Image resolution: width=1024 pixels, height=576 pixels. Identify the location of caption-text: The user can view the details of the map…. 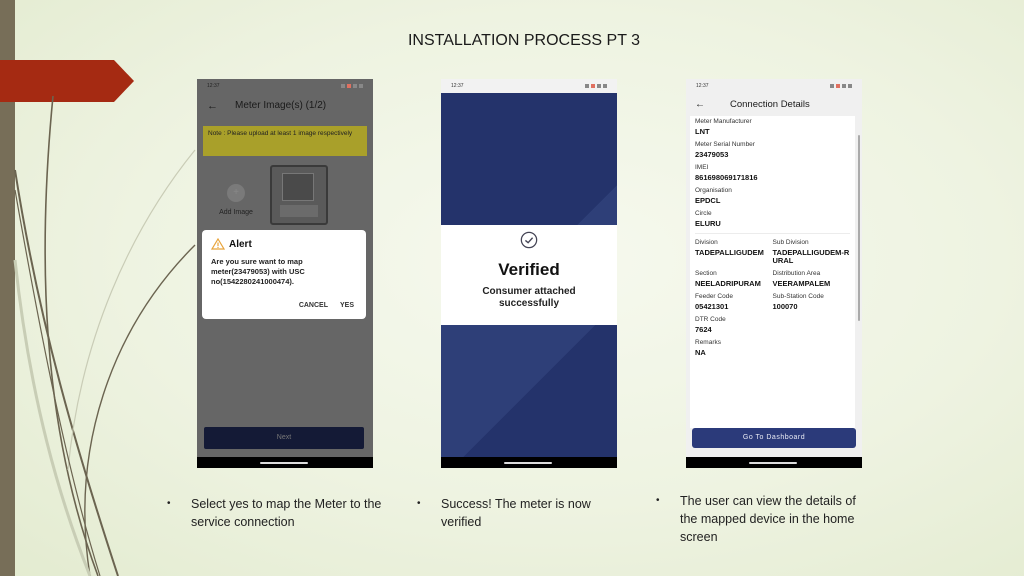
(768, 519).